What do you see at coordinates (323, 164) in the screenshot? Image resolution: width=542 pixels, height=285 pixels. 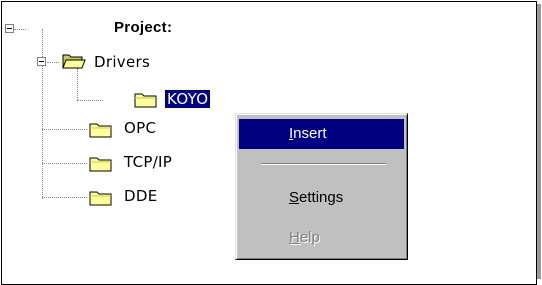 I see `menu-separator` at bounding box center [323, 164].